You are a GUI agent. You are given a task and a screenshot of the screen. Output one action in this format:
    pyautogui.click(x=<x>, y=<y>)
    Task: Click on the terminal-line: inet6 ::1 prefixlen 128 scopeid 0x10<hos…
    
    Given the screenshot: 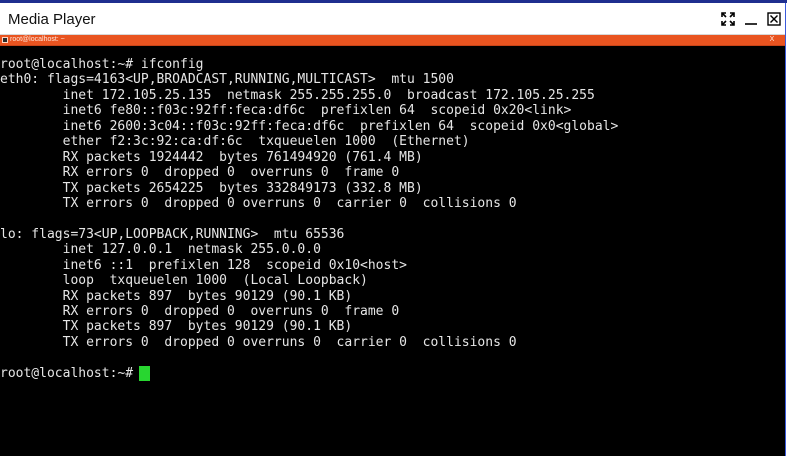 What is the action you would take?
    pyautogui.click(x=203, y=265)
    